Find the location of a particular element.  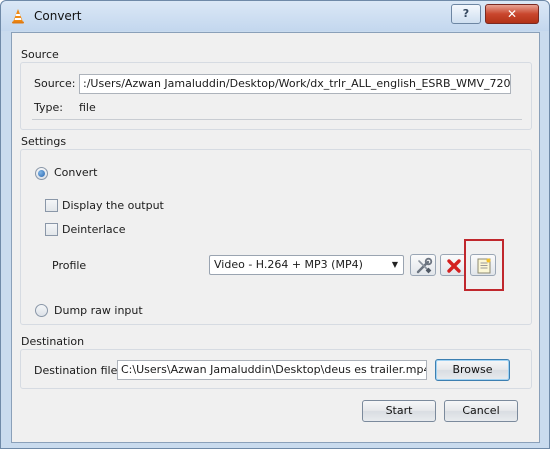

wrench-screwdriver-icon is located at coordinates (424, 265).